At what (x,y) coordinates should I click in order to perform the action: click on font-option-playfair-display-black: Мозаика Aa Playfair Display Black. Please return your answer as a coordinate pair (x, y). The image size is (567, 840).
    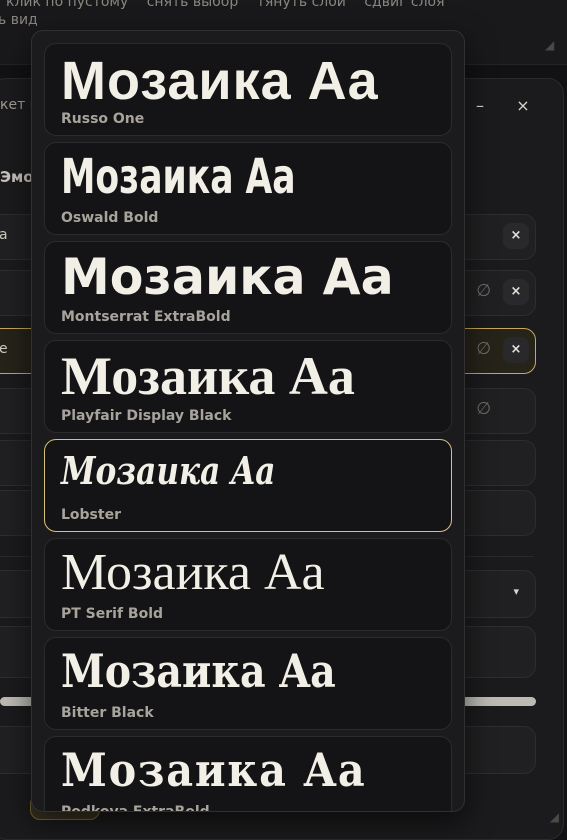
    Looking at the image, I should click on (248, 386).